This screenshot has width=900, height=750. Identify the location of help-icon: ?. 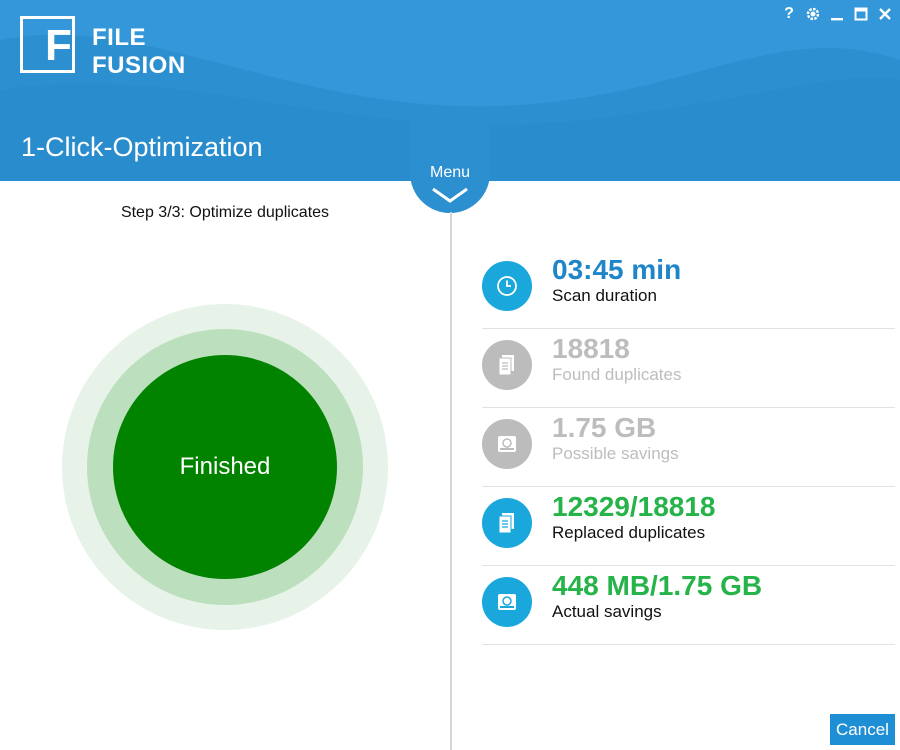
(789, 13).